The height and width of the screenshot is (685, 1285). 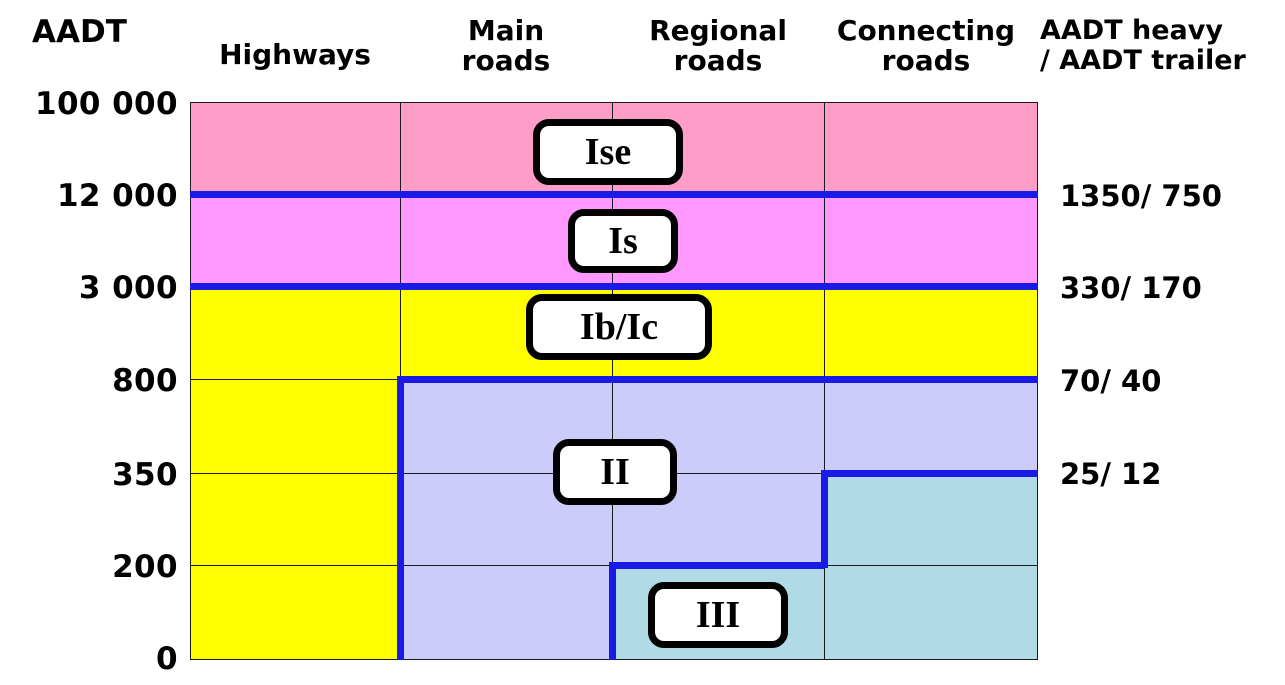 I want to click on column-header-main-roads-line2: roads, so click(x=506, y=60).